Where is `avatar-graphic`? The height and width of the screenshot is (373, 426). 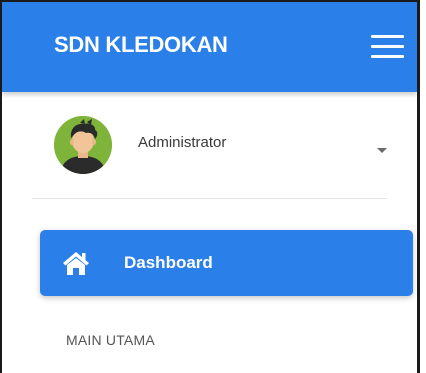 avatar-graphic is located at coordinates (83, 145).